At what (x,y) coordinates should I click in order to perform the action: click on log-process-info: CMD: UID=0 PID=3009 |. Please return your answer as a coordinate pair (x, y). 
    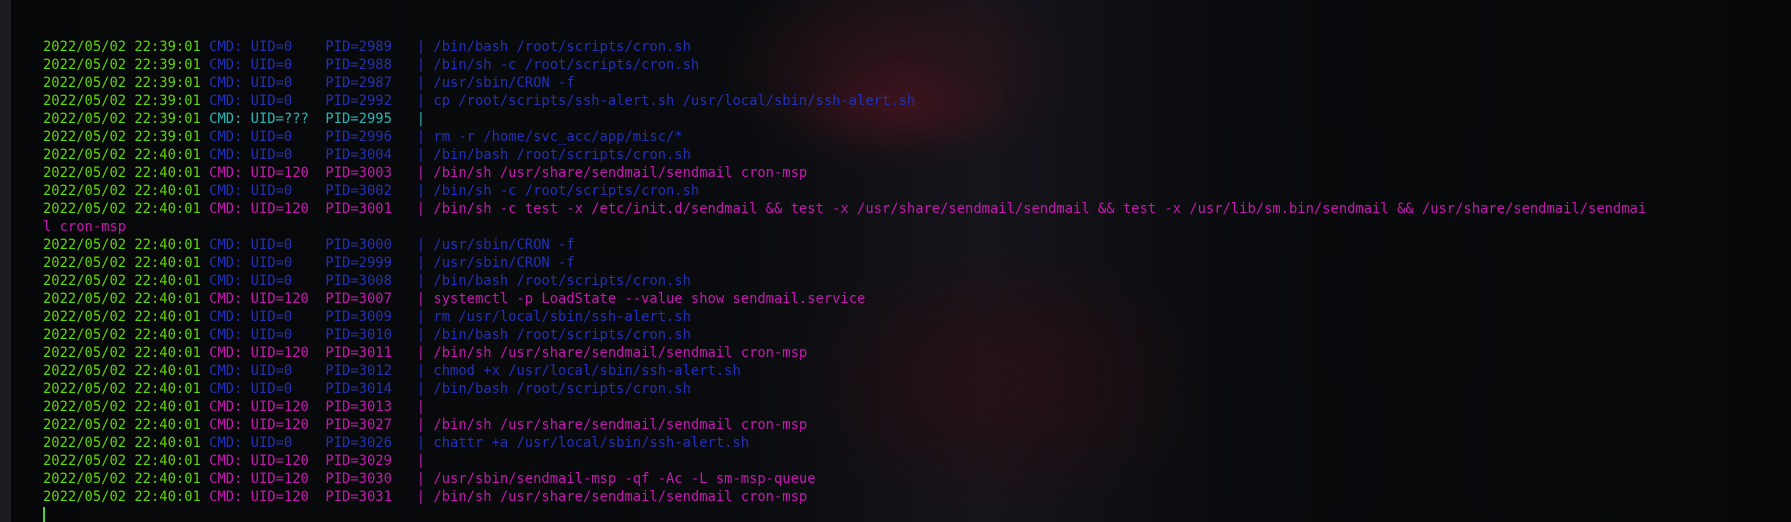
    Looking at the image, I should click on (317, 317).